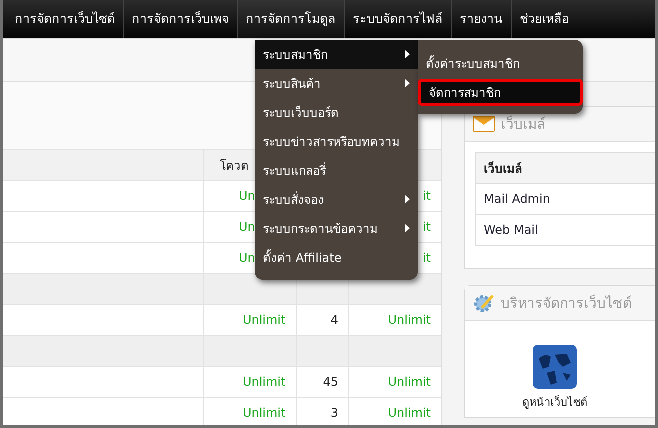 The width and height of the screenshot is (658, 428). Describe the element at coordinates (336, 141) in the screenshot. I see `menu-item: ระบบข่าวสารหรือบทความ` at that location.